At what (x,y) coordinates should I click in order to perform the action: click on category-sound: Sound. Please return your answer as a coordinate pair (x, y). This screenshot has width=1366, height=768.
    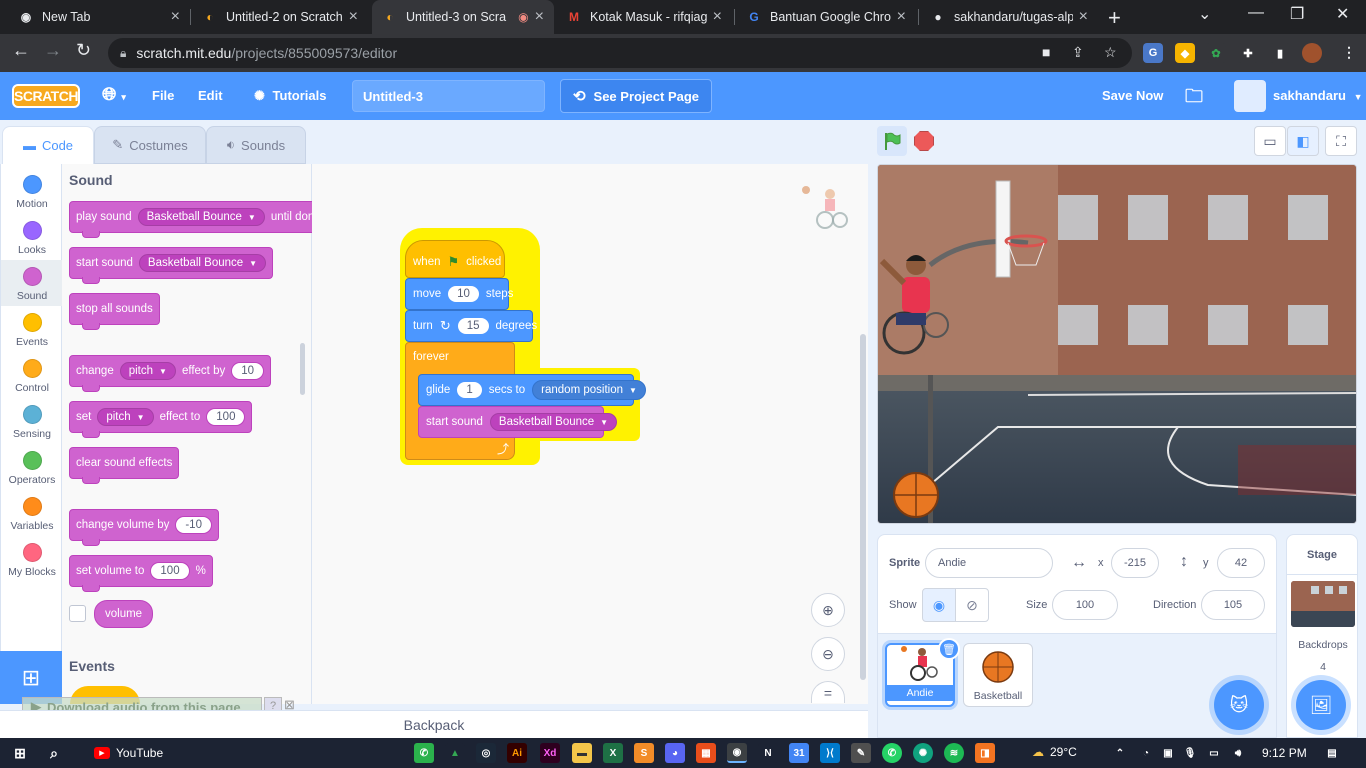
    Looking at the image, I should click on (32, 283).